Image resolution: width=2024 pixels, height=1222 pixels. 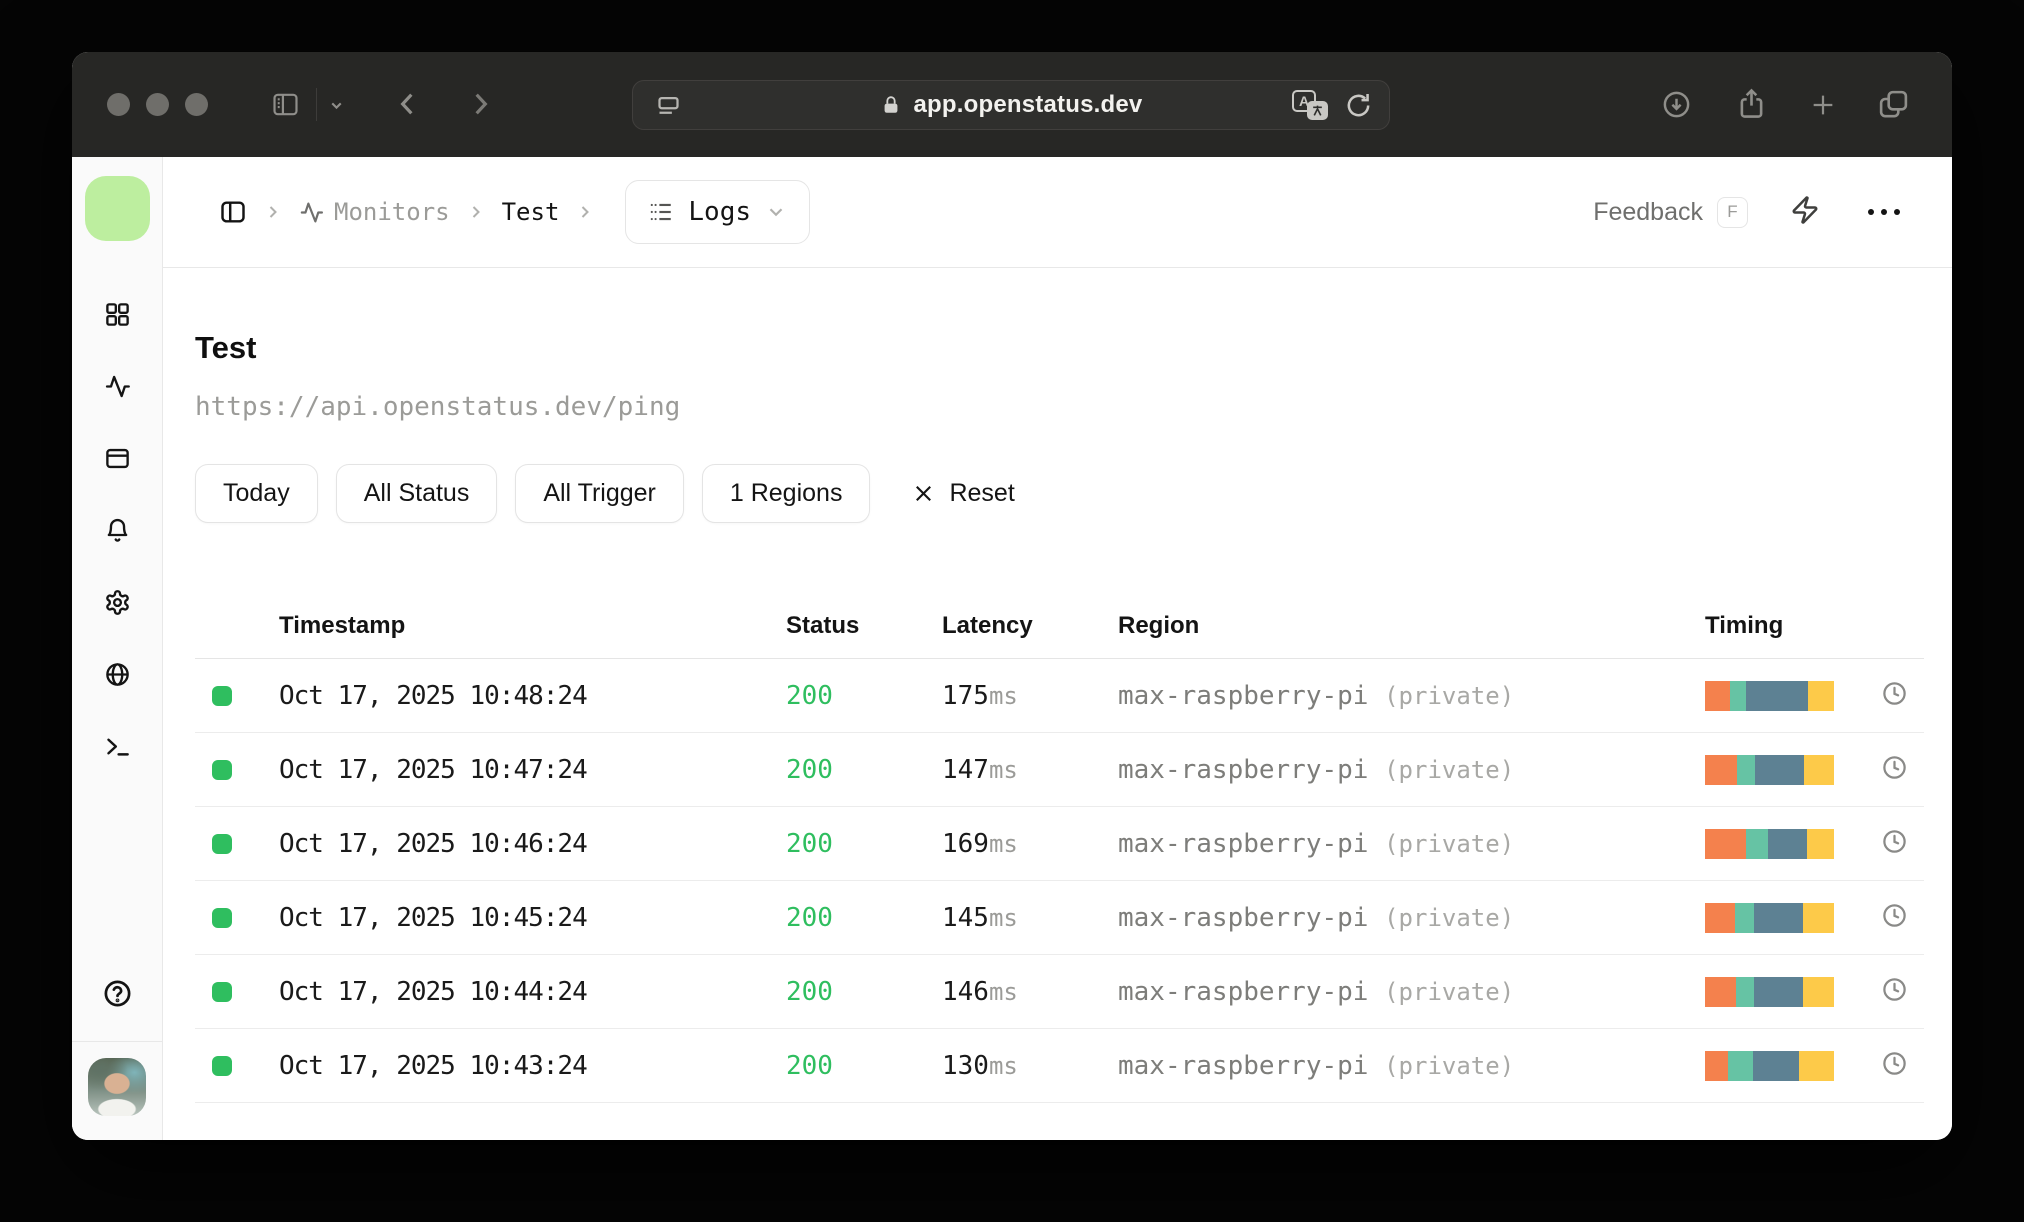 I want to click on row-latency: 147ms, so click(x=1030, y=770).